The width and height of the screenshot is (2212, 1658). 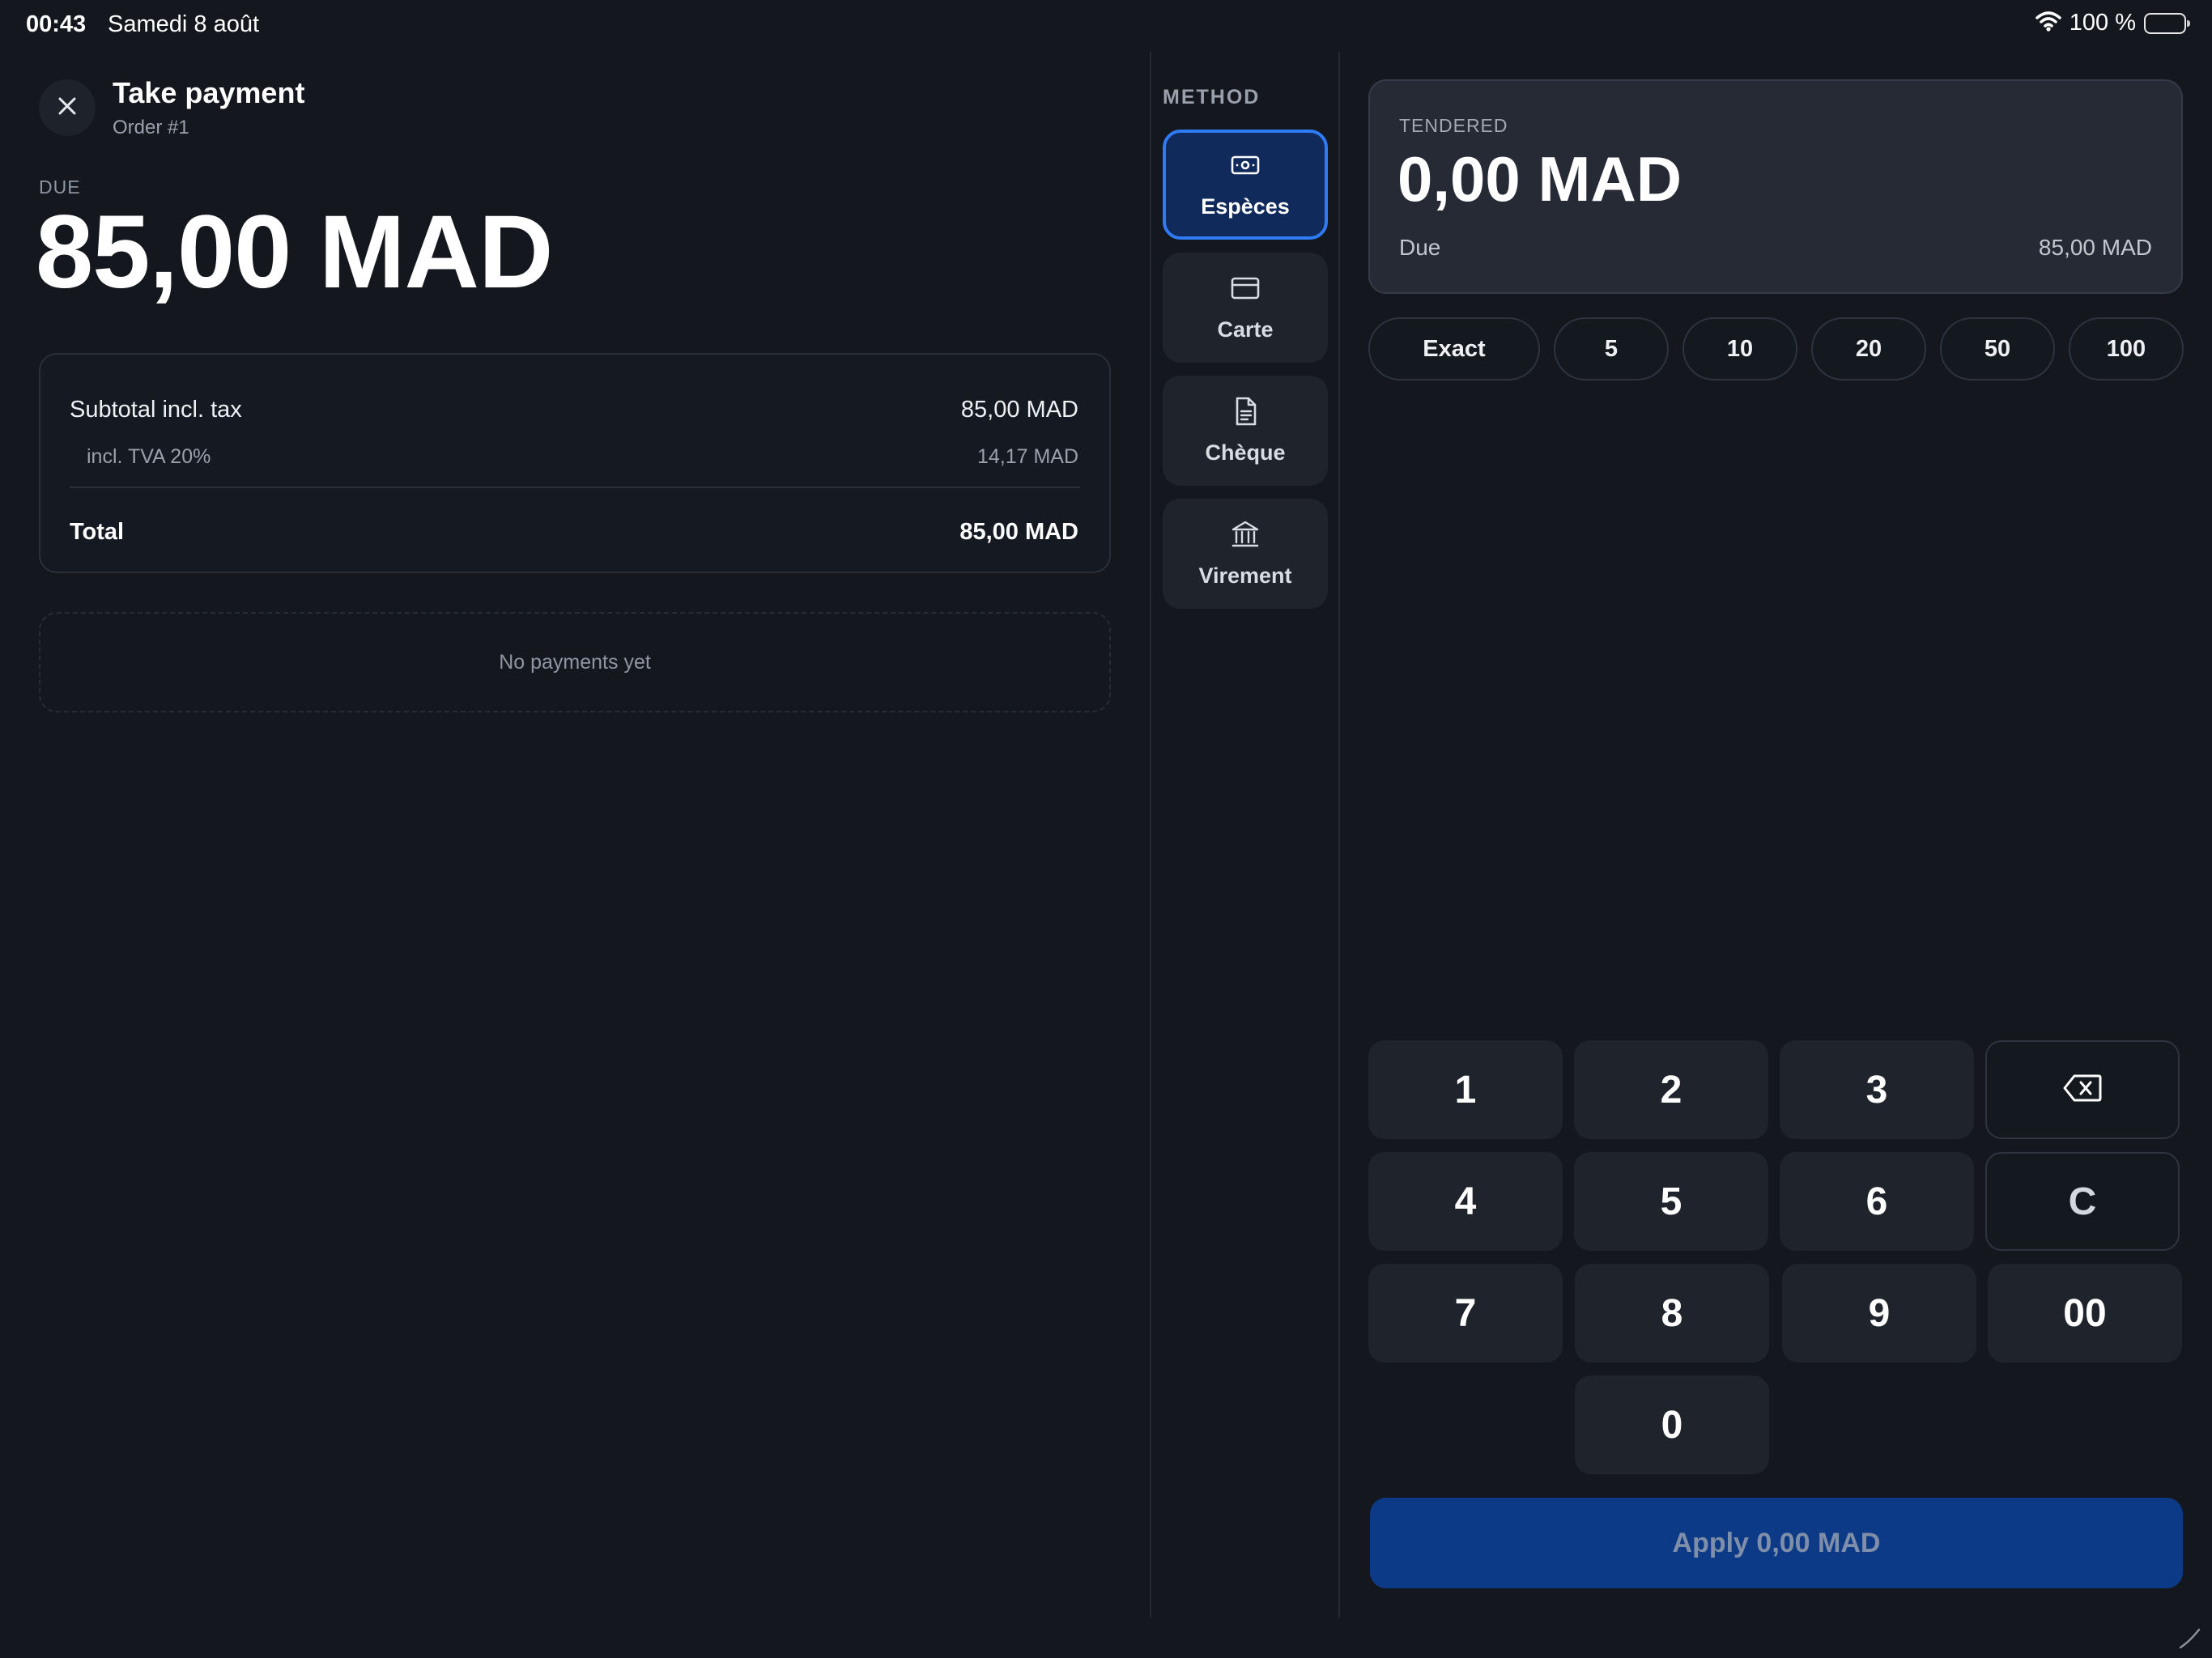 I want to click on tendered-amount: 0,00 MAD, so click(x=1540, y=179).